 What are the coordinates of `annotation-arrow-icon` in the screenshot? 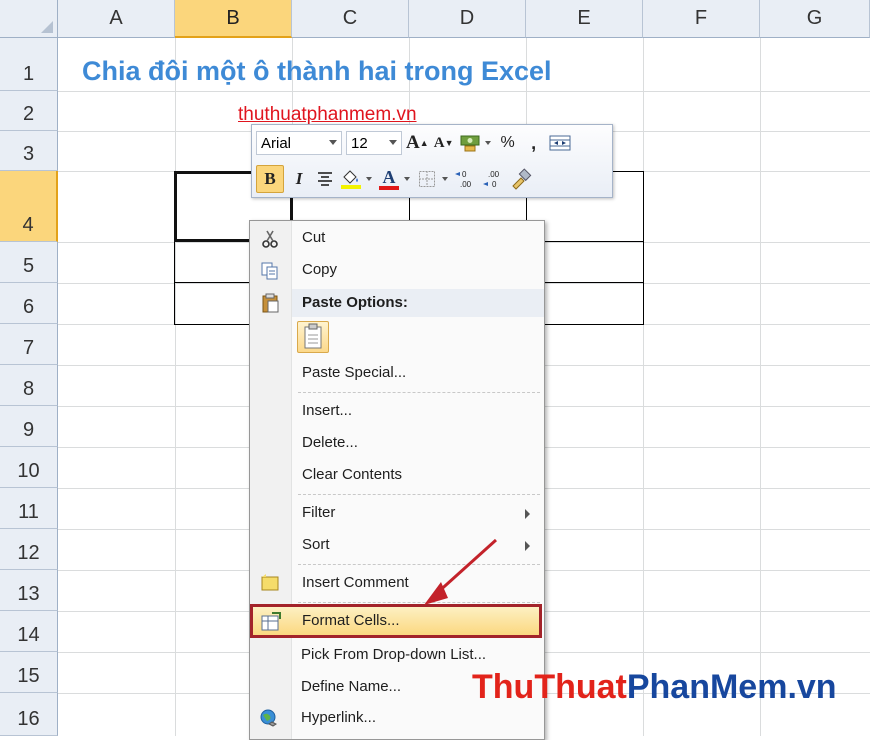 It's located at (461, 571).